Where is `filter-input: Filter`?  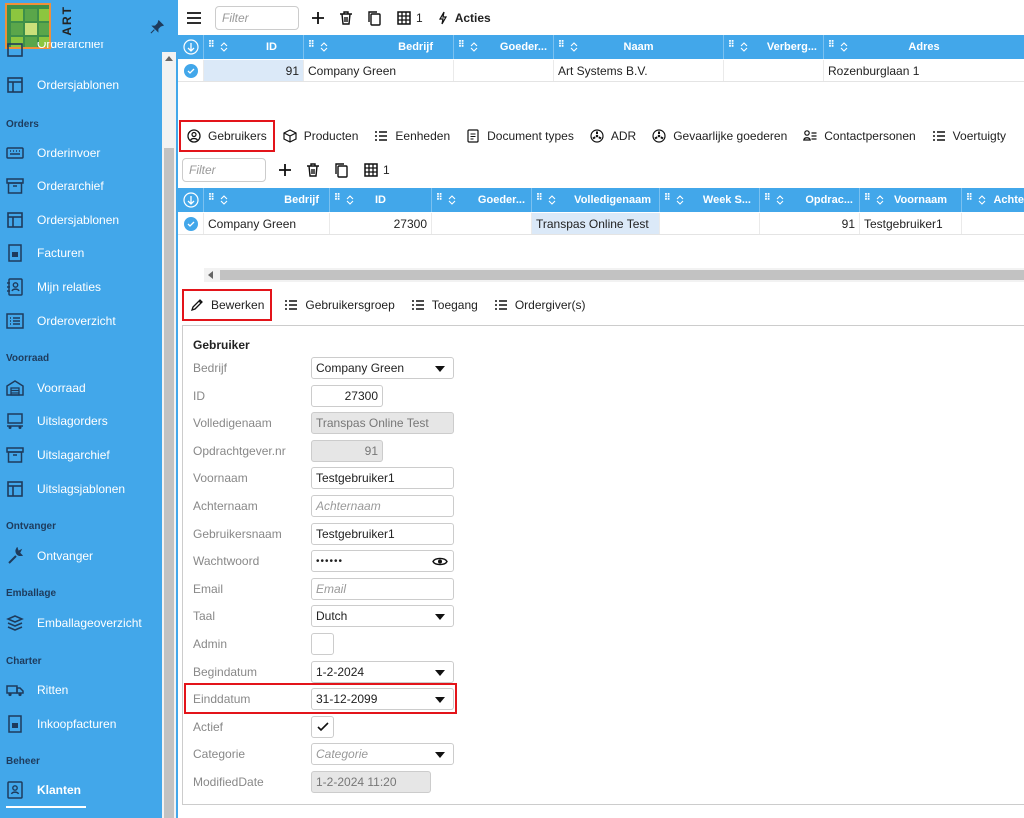 filter-input: Filter is located at coordinates (224, 170).